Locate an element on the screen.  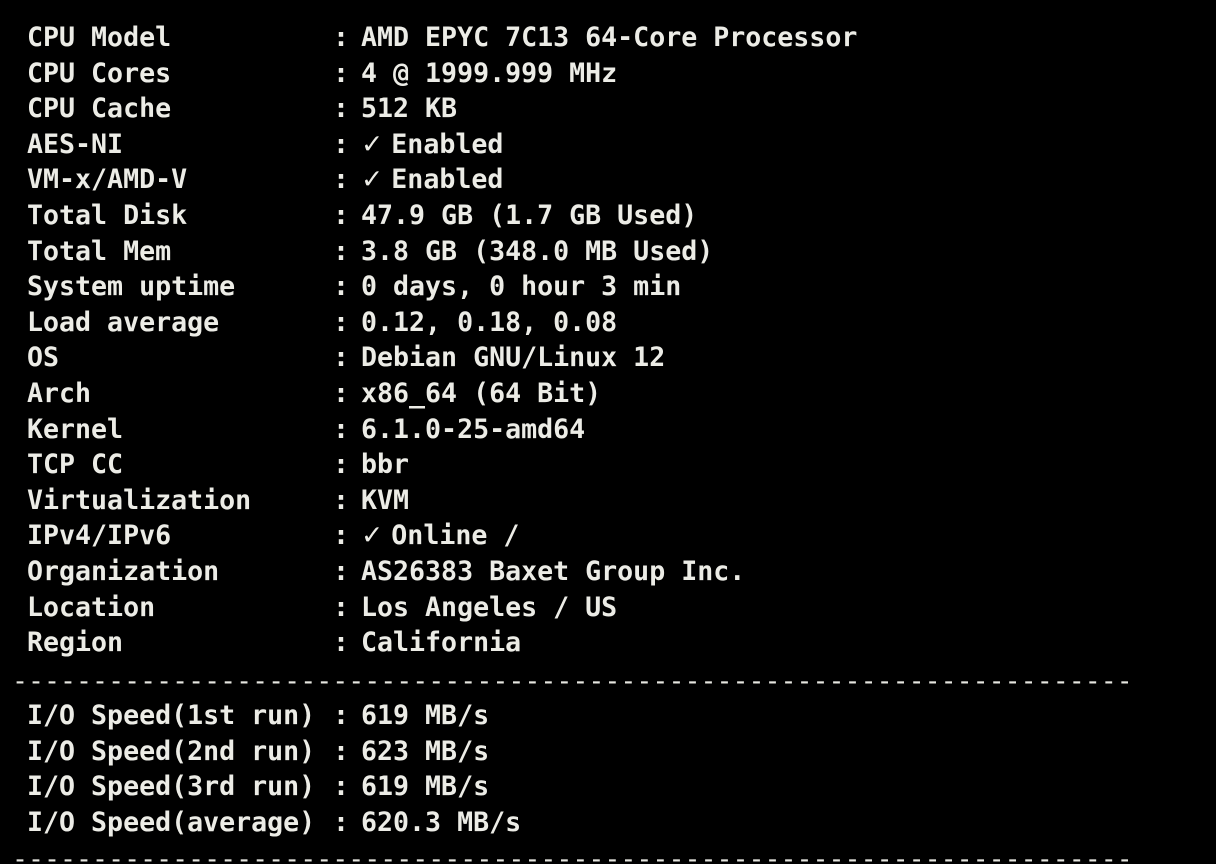
info-row-total-mem: Total Mem : 3.8 GB (348.0 MB Used) is located at coordinates (442, 252).